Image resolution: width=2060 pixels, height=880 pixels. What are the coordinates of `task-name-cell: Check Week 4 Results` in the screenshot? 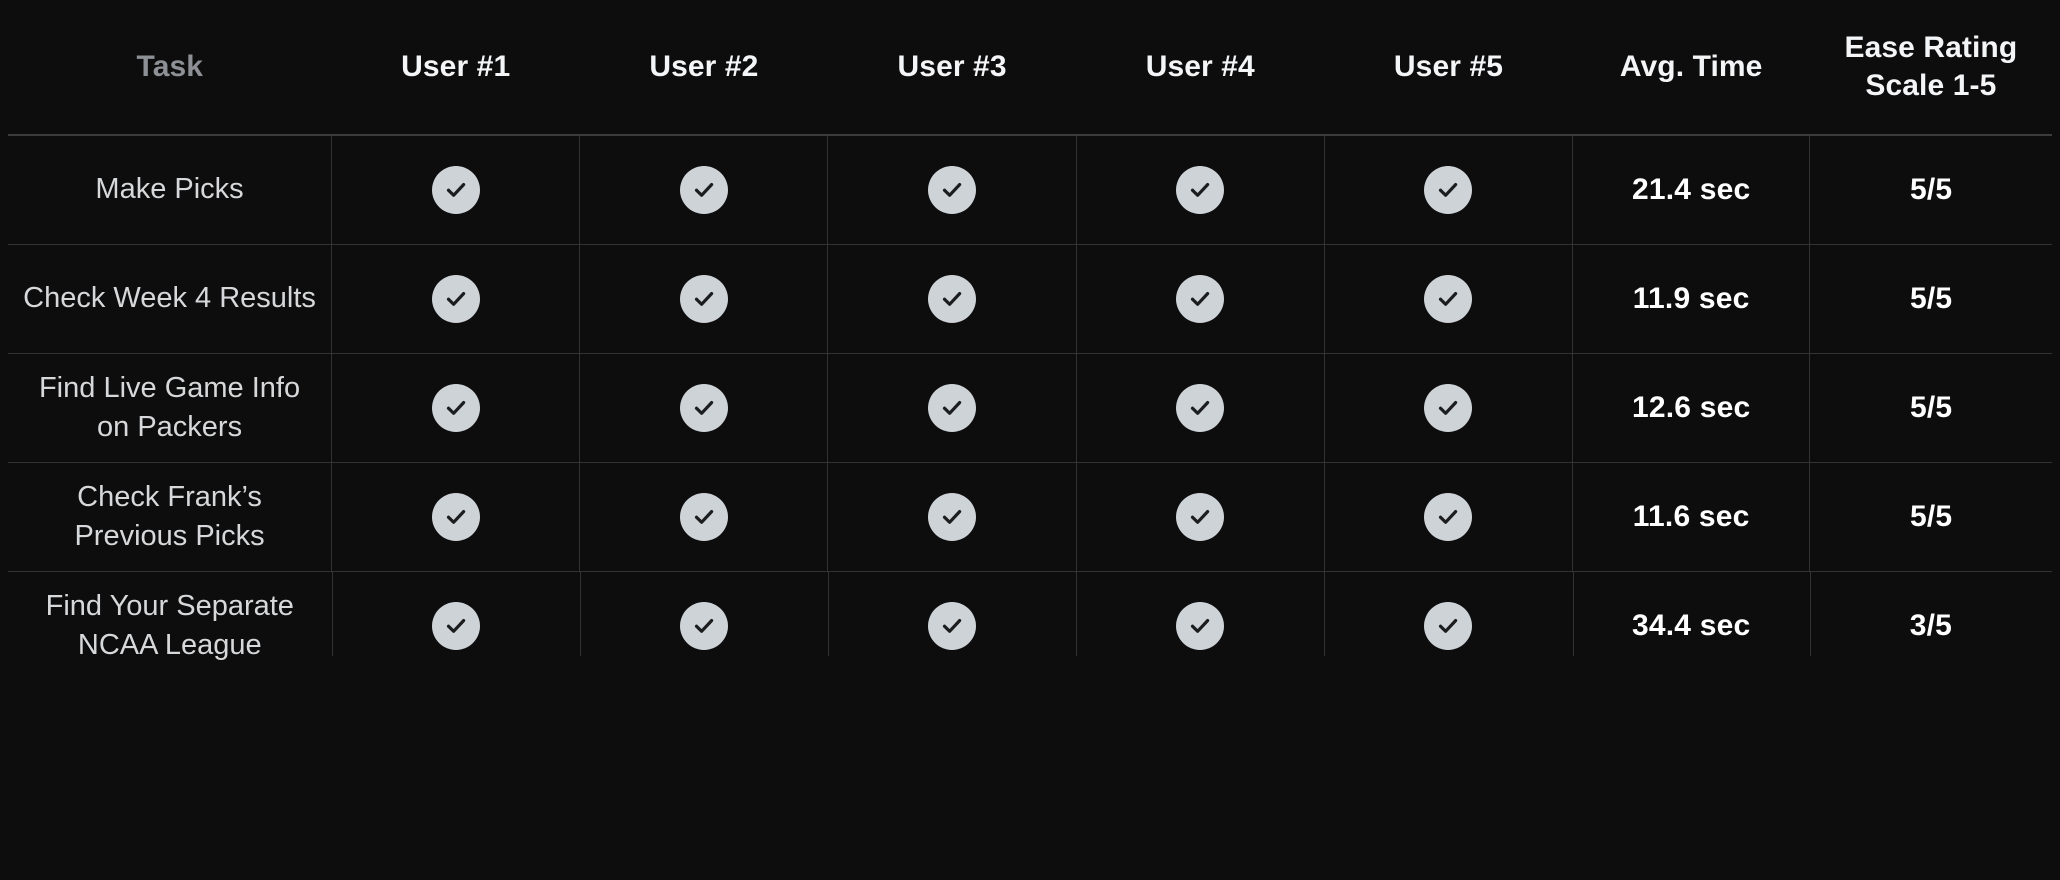 It's located at (170, 299).